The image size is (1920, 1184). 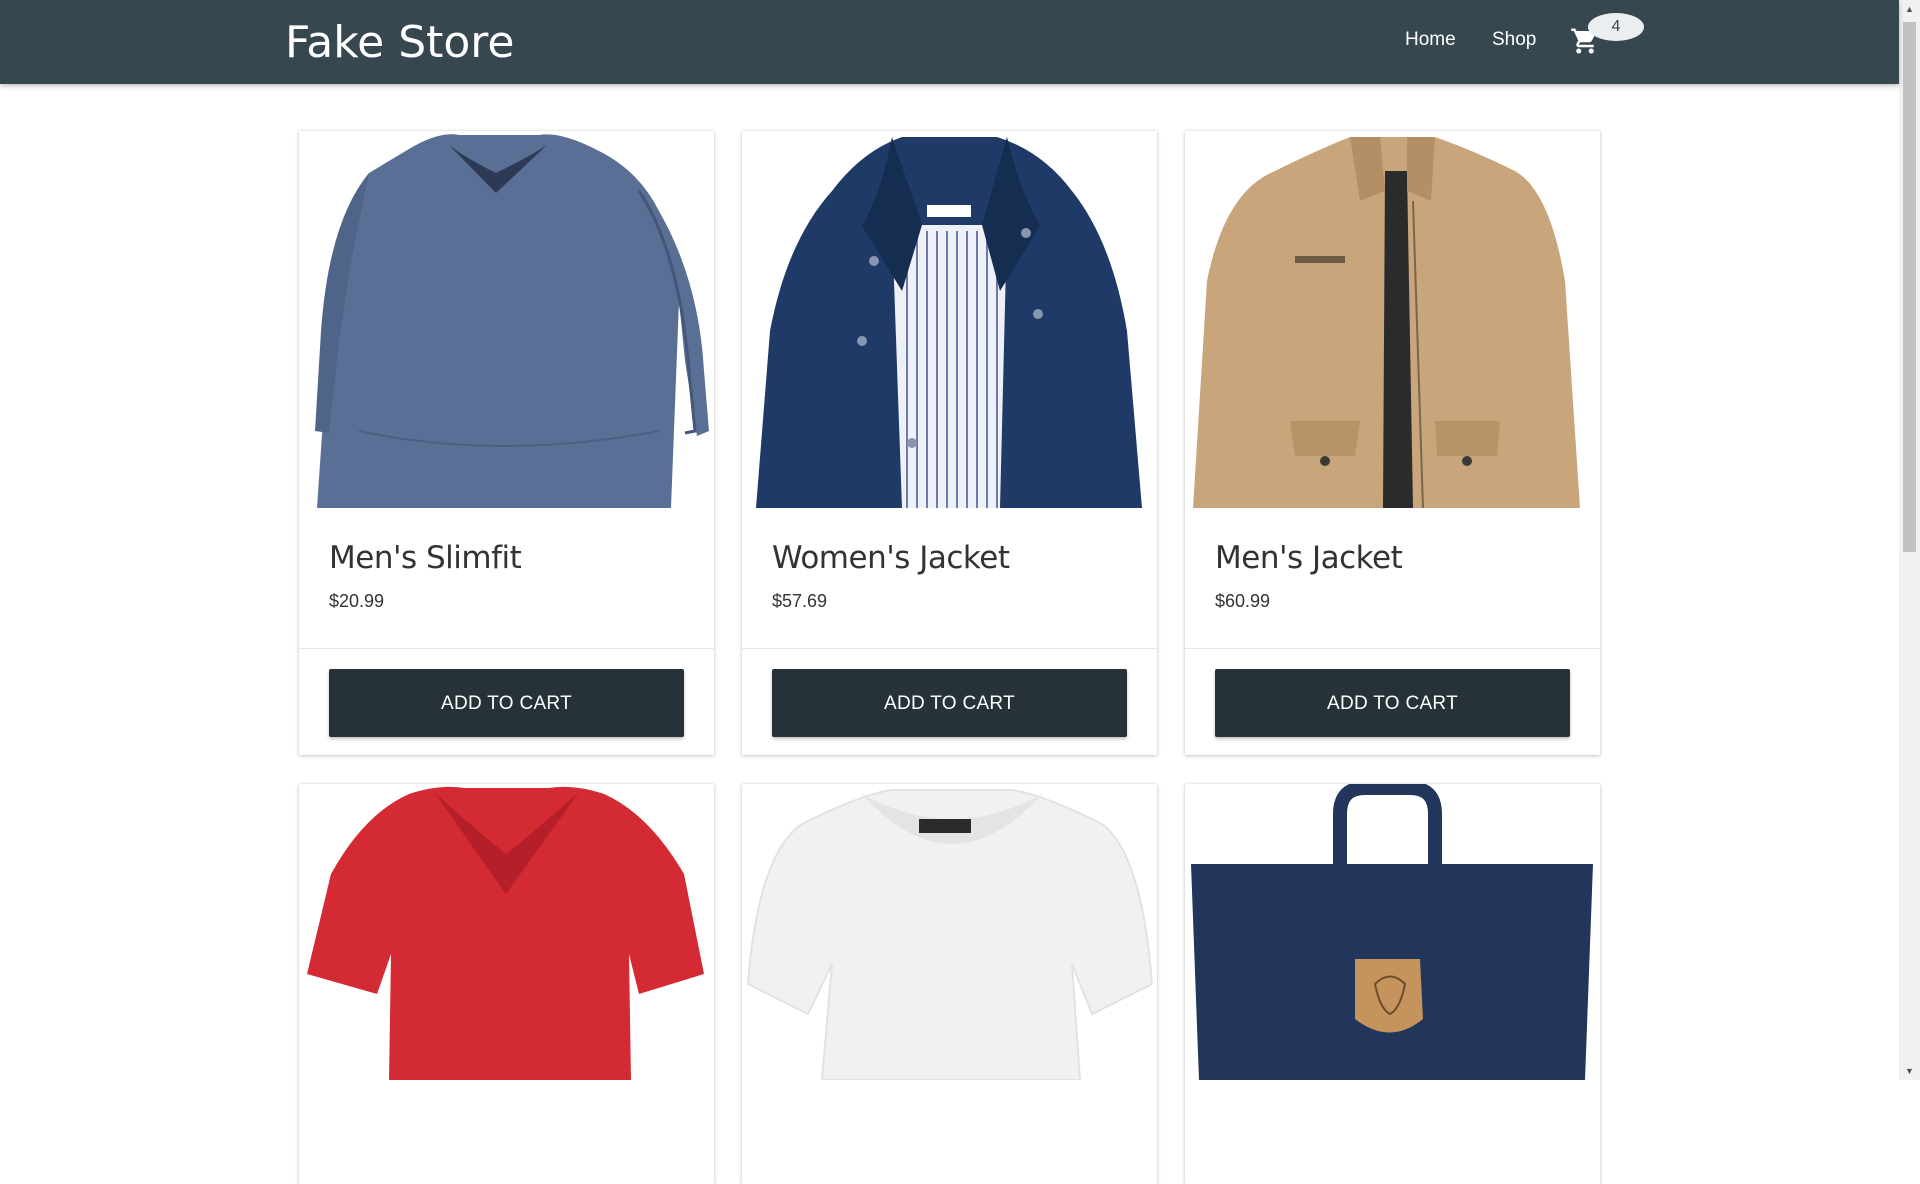 I want to click on page-scrollbar: ▲ ▼, so click(x=1909, y=540).